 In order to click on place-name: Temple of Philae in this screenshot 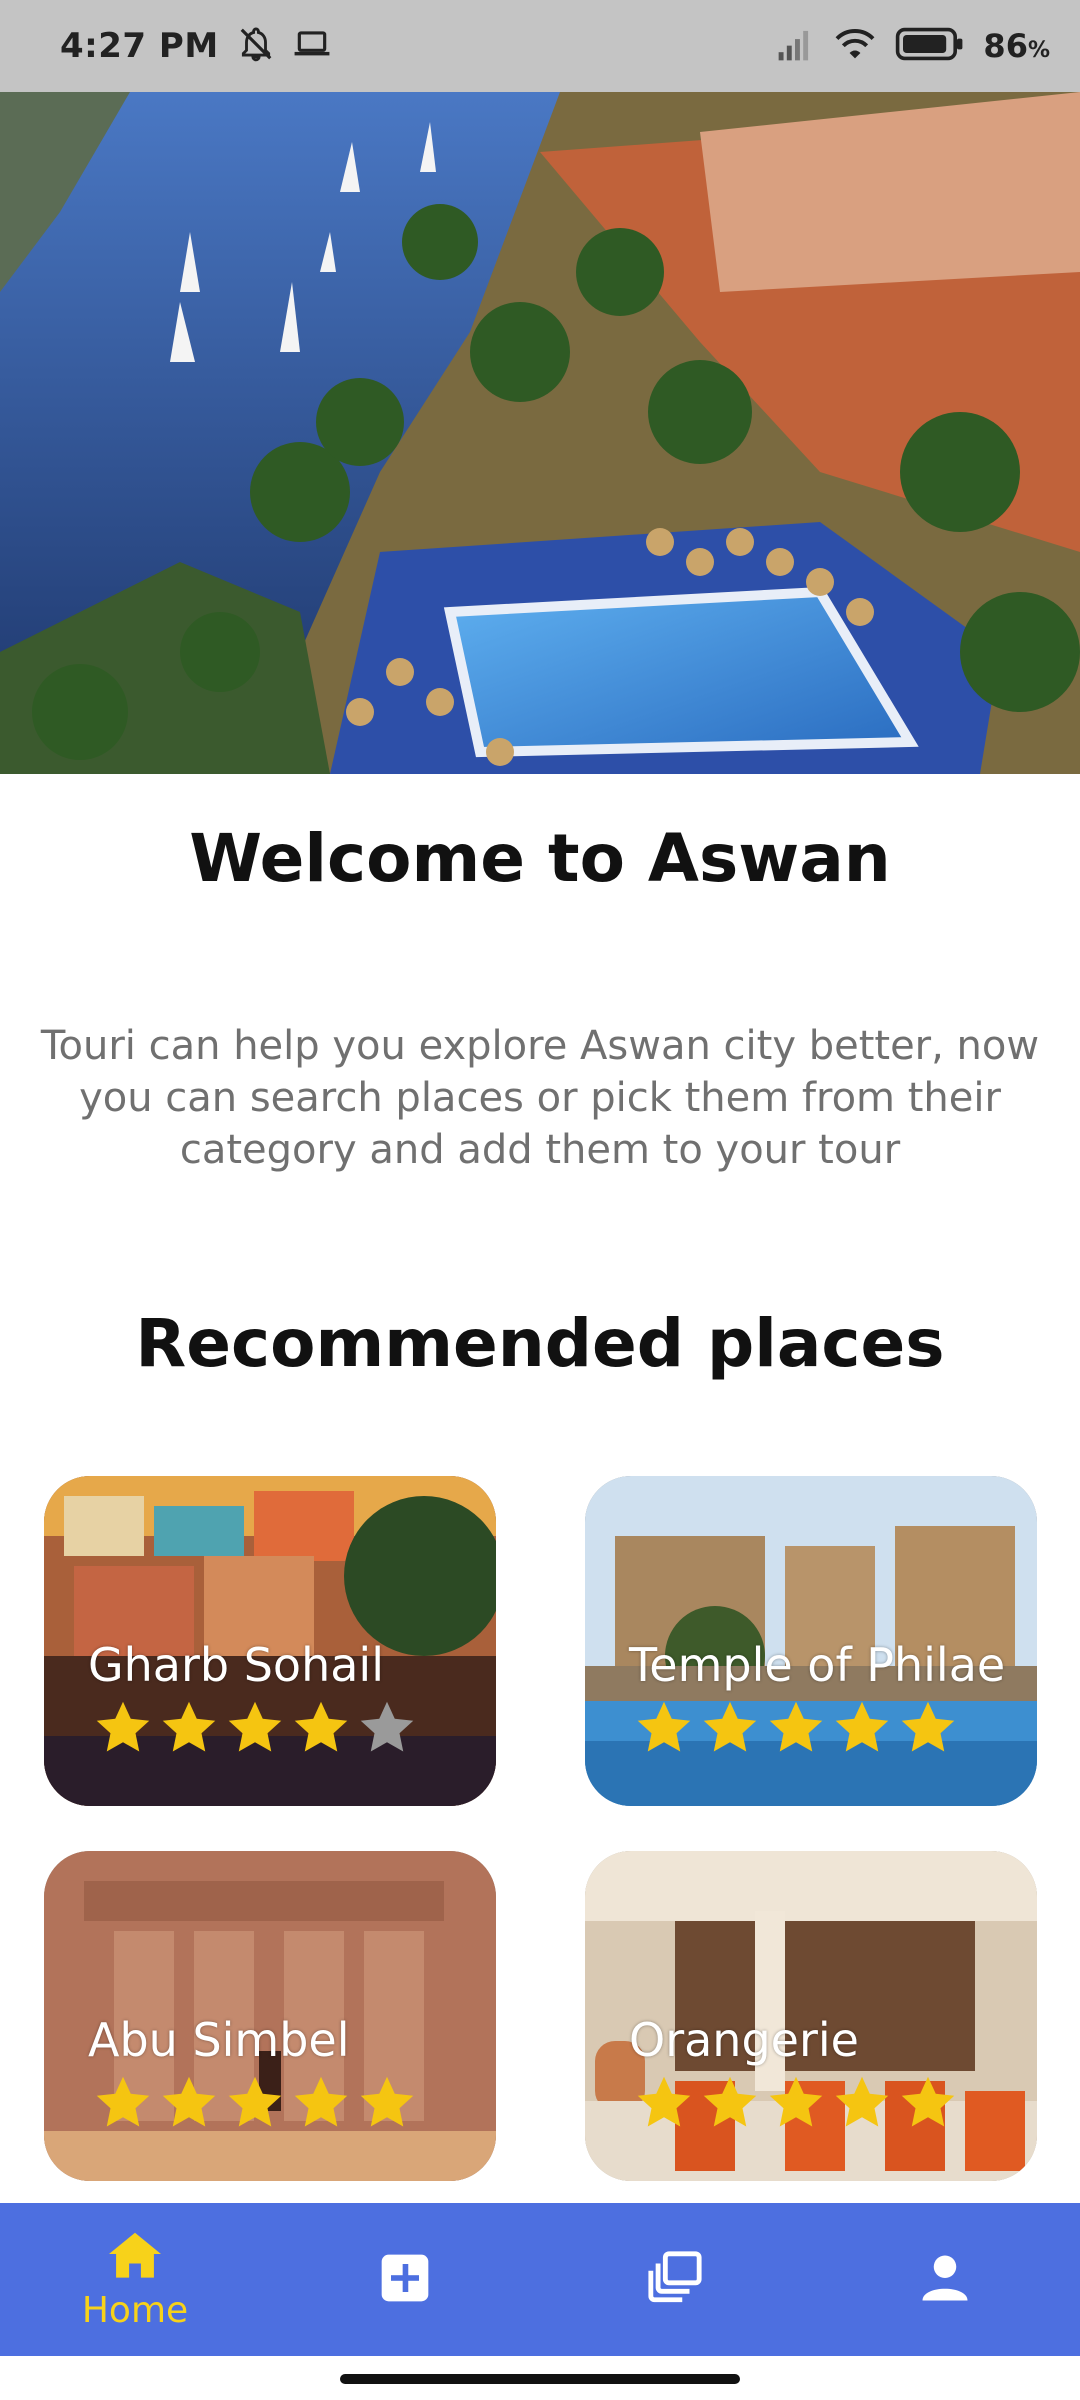, I will do `click(817, 1665)`.